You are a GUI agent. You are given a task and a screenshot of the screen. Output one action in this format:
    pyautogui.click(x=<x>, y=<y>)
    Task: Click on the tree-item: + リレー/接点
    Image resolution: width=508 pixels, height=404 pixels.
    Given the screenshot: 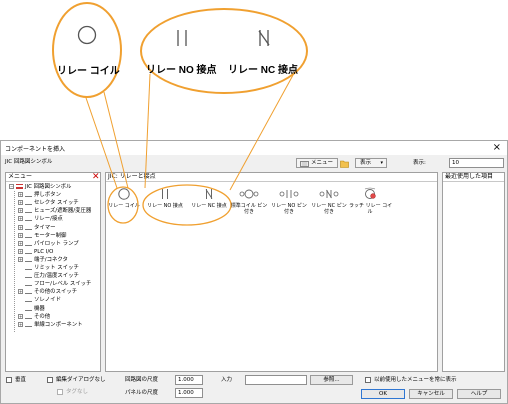 What is the action you would take?
    pyautogui.click(x=40, y=219)
    